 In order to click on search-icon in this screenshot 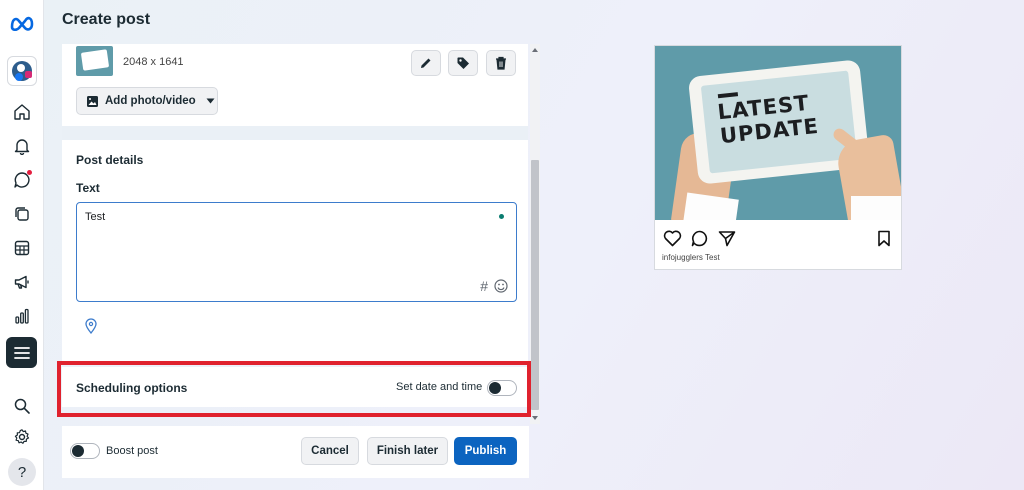, I will do `click(22, 406)`.